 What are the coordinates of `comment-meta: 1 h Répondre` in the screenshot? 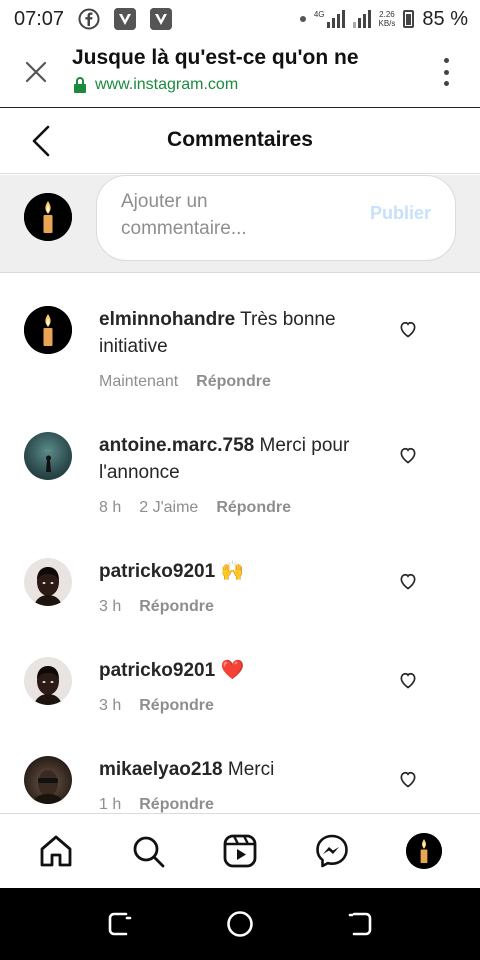 It's located at (156, 804).